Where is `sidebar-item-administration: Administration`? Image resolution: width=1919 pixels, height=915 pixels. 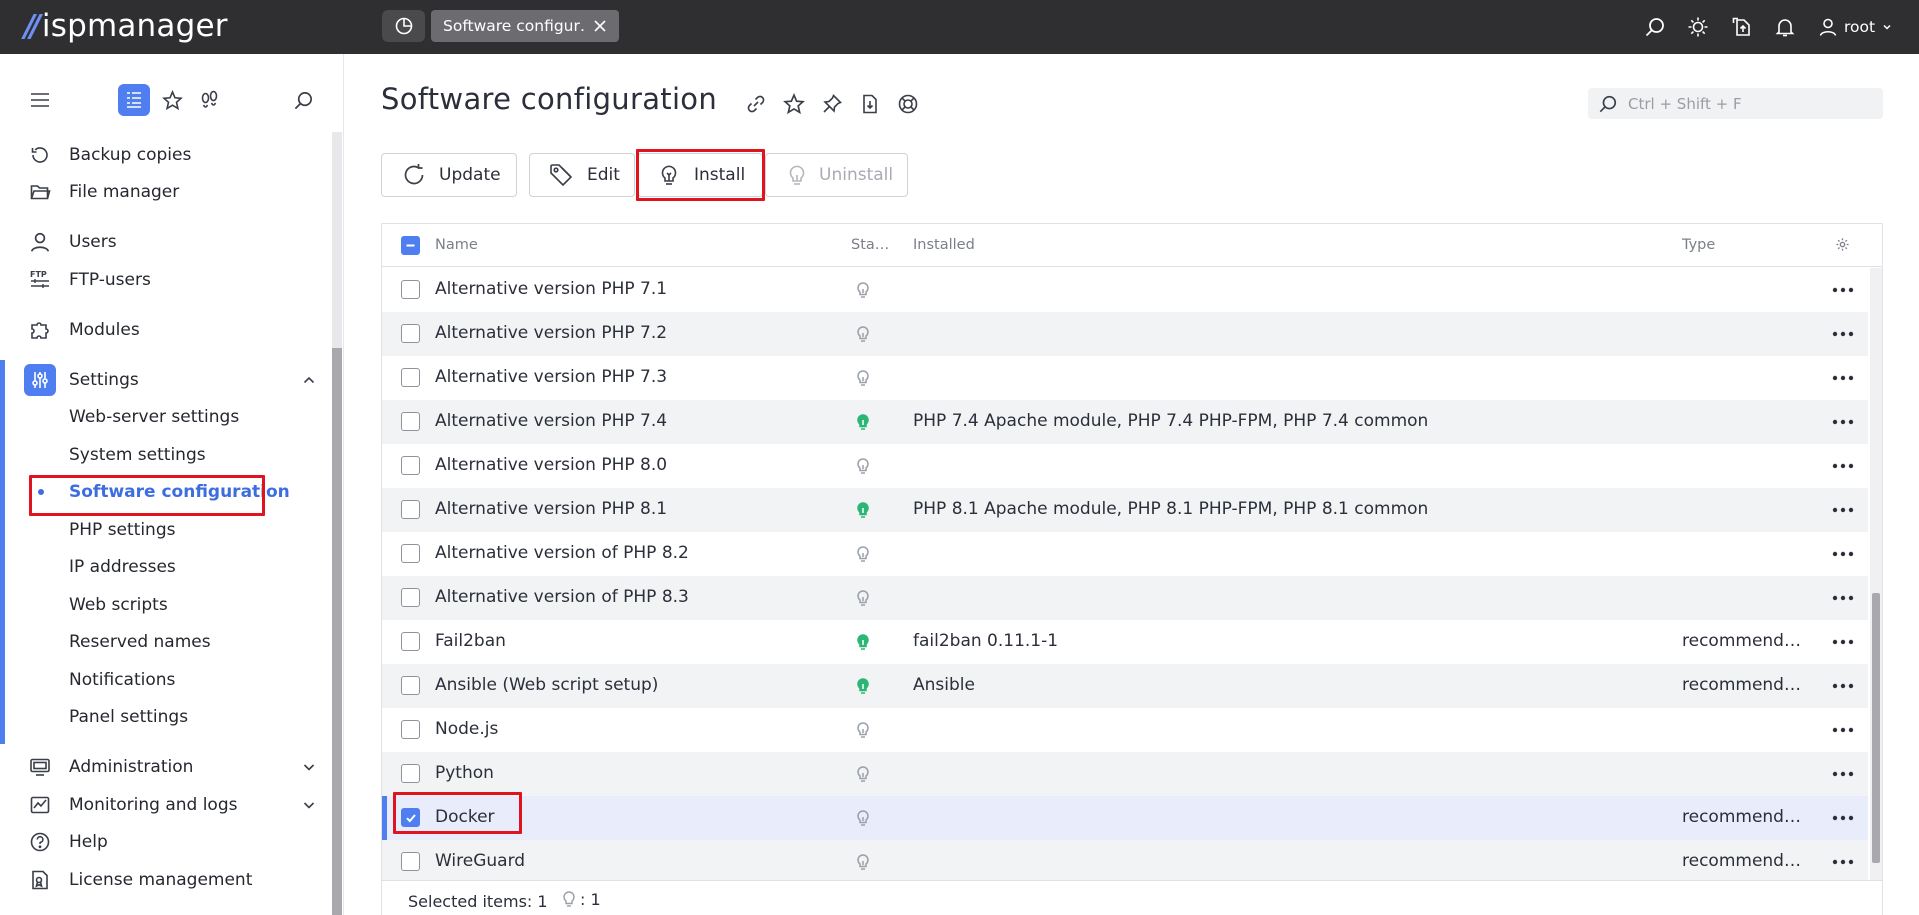 sidebar-item-administration: Administration is located at coordinates (165, 767).